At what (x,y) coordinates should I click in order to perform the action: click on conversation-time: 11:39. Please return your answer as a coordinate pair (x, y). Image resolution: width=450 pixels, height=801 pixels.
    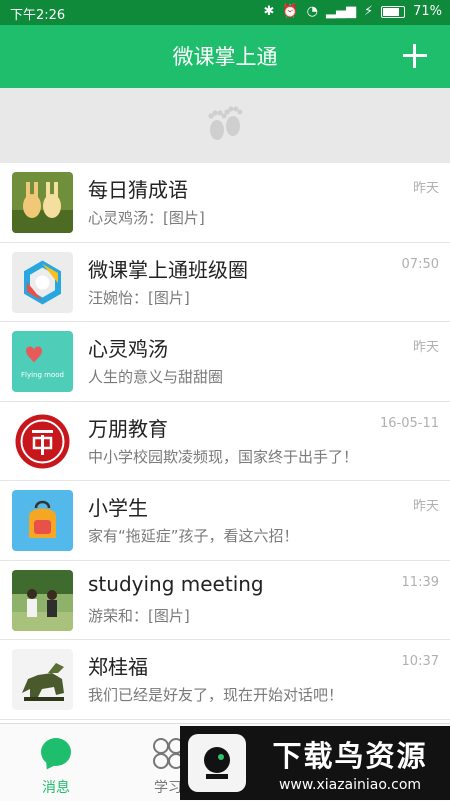
    Looking at the image, I should click on (420, 582).